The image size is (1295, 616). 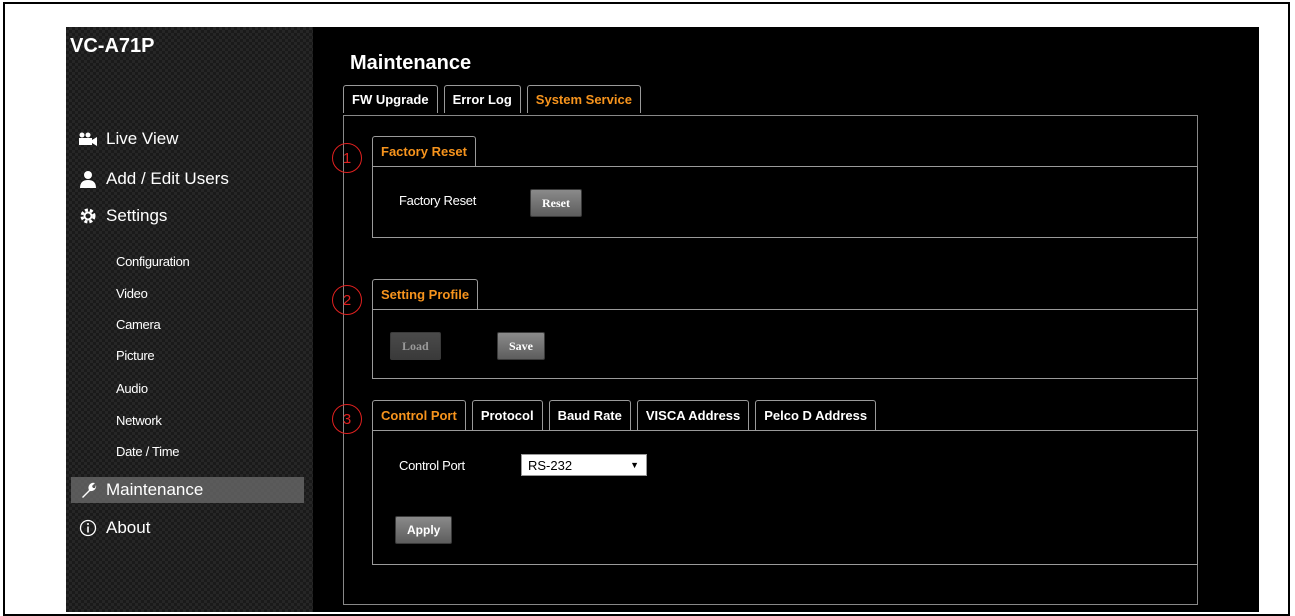 What do you see at coordinates (419, 415) in the screenshot?
I see `tab-control-port: Control Port` at bounding box center [419, 415].